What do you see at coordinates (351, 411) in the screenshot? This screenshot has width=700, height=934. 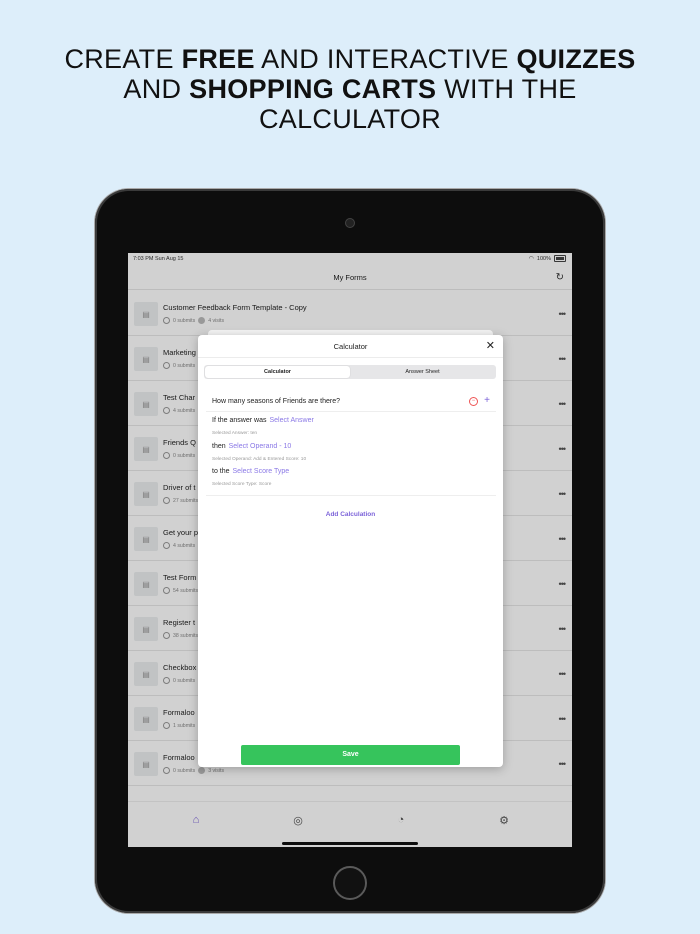 I see `divider` at bounding box center [351, 411].